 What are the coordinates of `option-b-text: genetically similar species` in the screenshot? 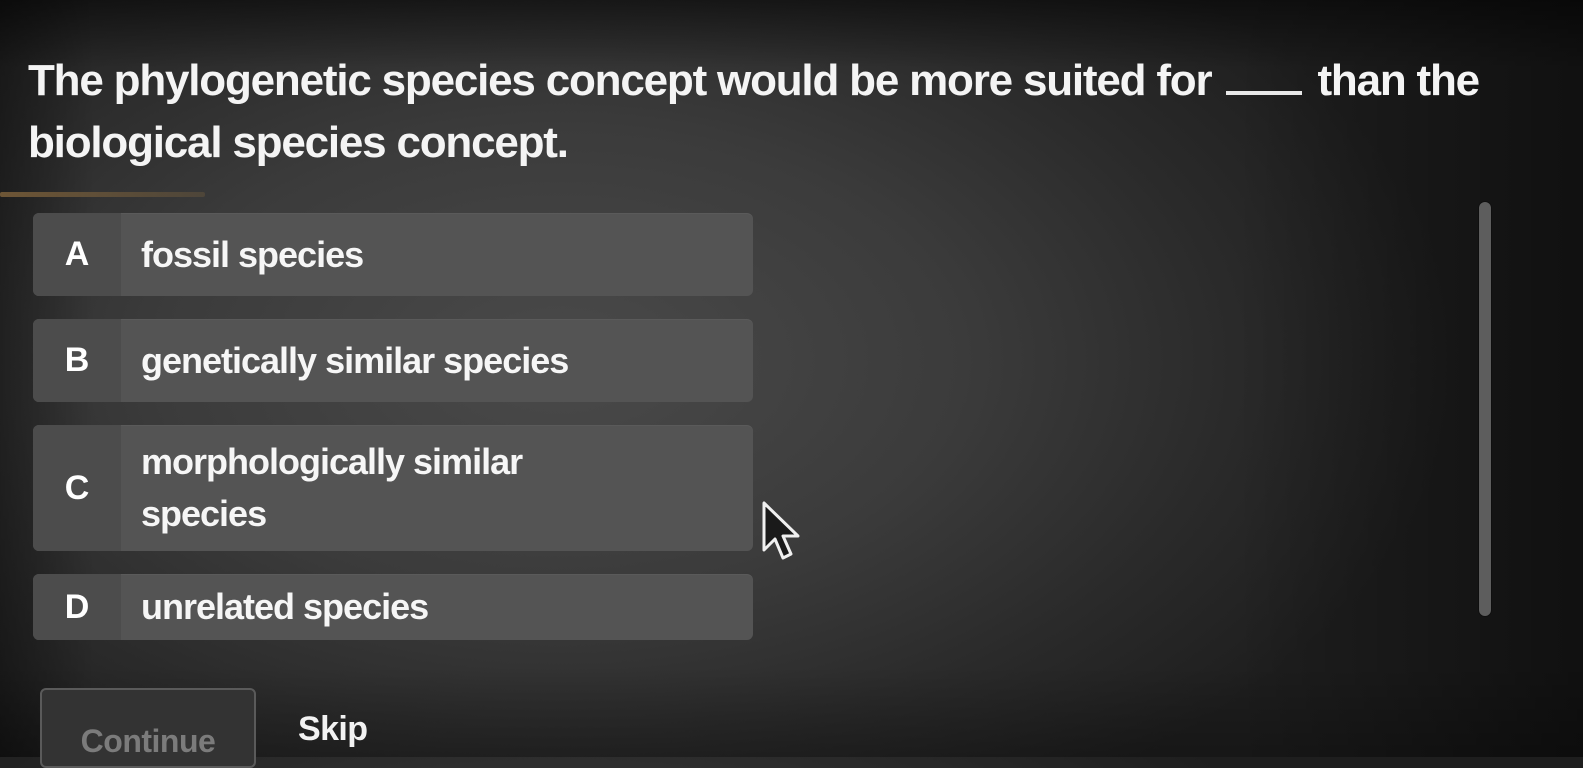 It's located at (355, 360).